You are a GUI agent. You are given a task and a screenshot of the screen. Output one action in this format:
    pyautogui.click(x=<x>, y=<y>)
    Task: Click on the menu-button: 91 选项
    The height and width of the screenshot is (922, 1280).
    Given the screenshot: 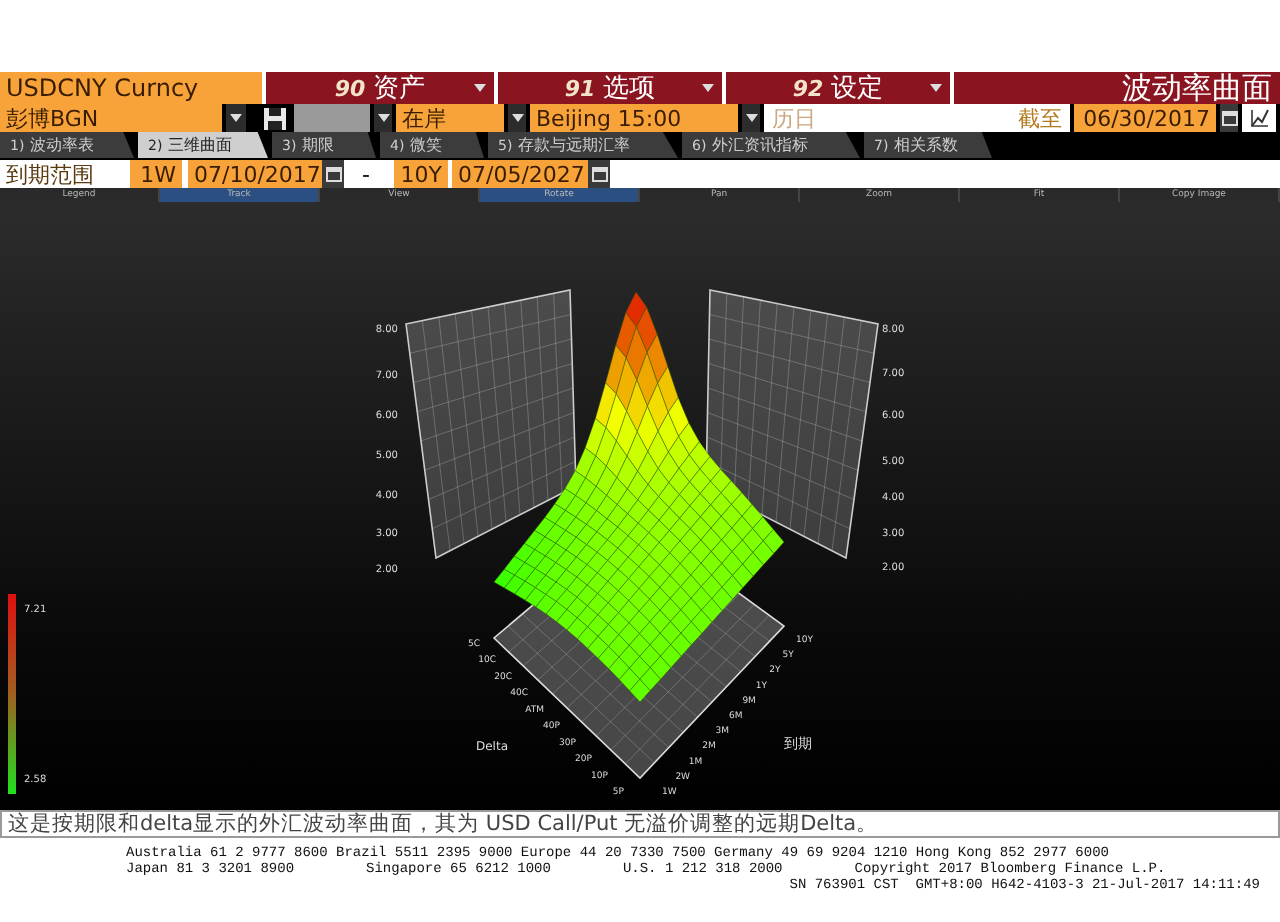 What is the action you would take?
    pyautogui.click(x=610, y=88)
    